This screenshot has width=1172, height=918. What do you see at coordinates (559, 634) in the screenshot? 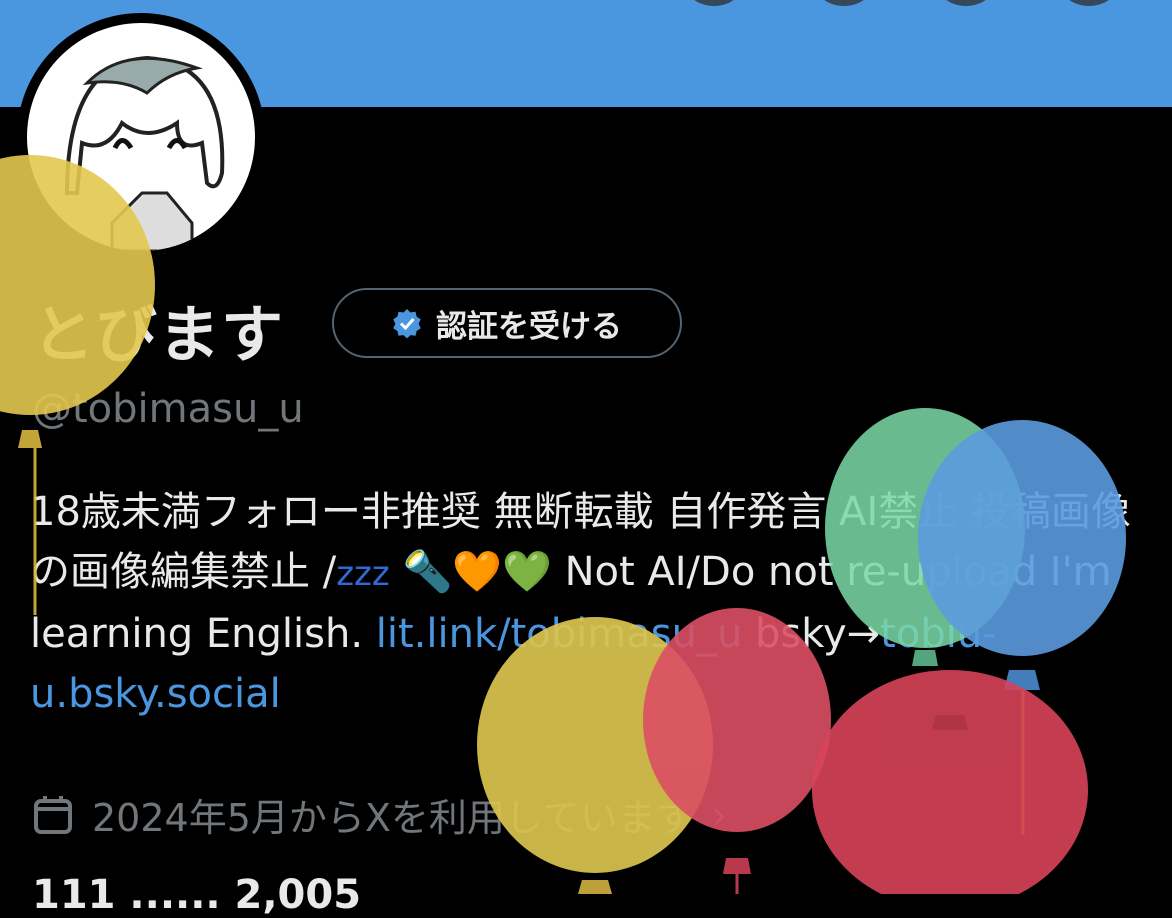
I see `lit-link: lit.link/tobimasu_u` at bounding box center [559, 634].